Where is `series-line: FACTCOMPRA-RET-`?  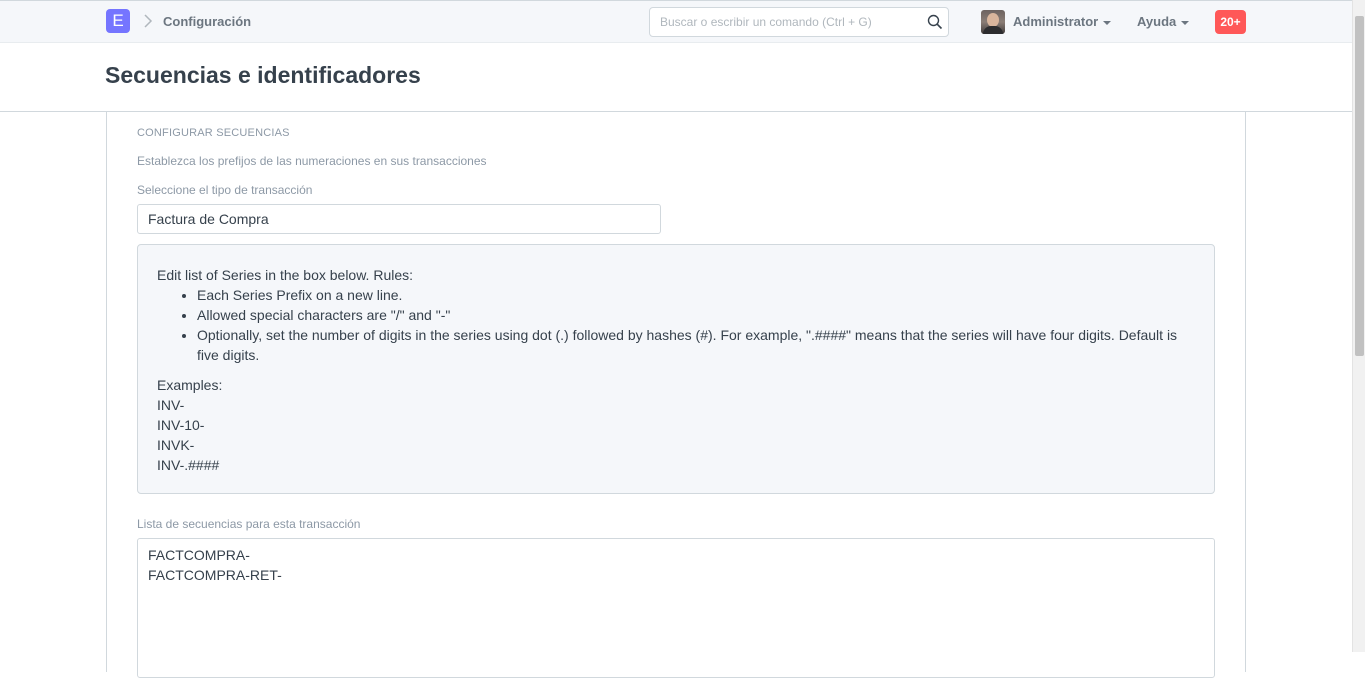
series-line: FACTCOMPRA-RET- is located at coordinates (215, 575).